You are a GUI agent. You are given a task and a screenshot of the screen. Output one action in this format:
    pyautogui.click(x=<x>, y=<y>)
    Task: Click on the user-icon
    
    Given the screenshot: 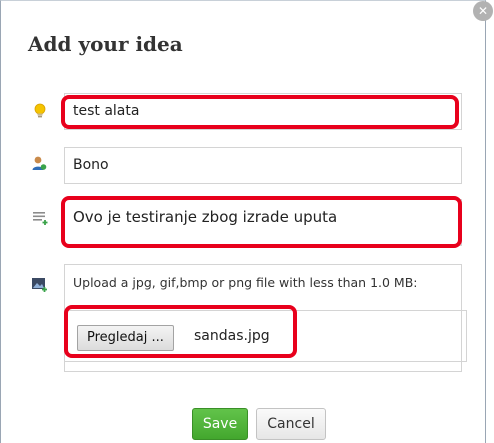 What is the action you would take?
    pyautogui.click(x=39, y=163)
    